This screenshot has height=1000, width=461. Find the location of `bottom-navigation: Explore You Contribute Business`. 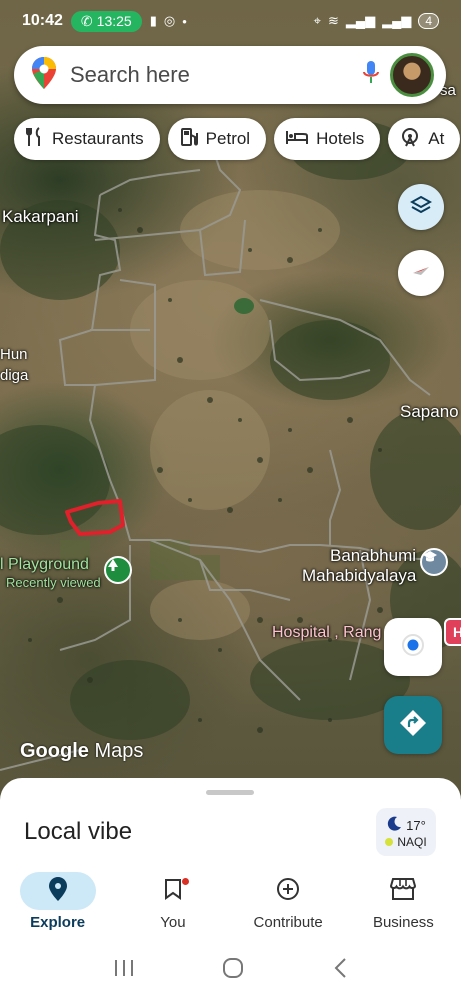

bottom-navigation: Explore You Contribute Business is located at coordinates (230, 904).